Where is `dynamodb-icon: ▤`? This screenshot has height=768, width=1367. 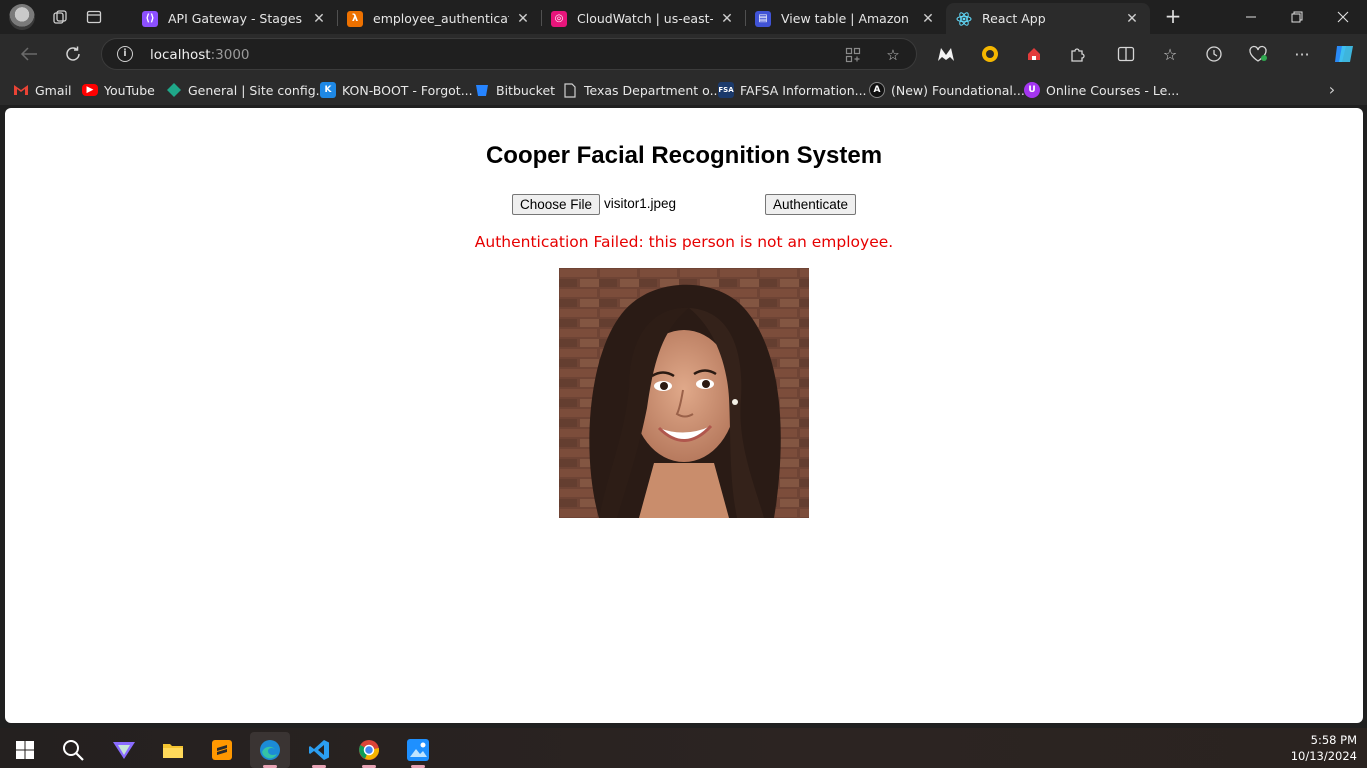
dynamodb-icon: ▤ is located at coordinates (763, 18).